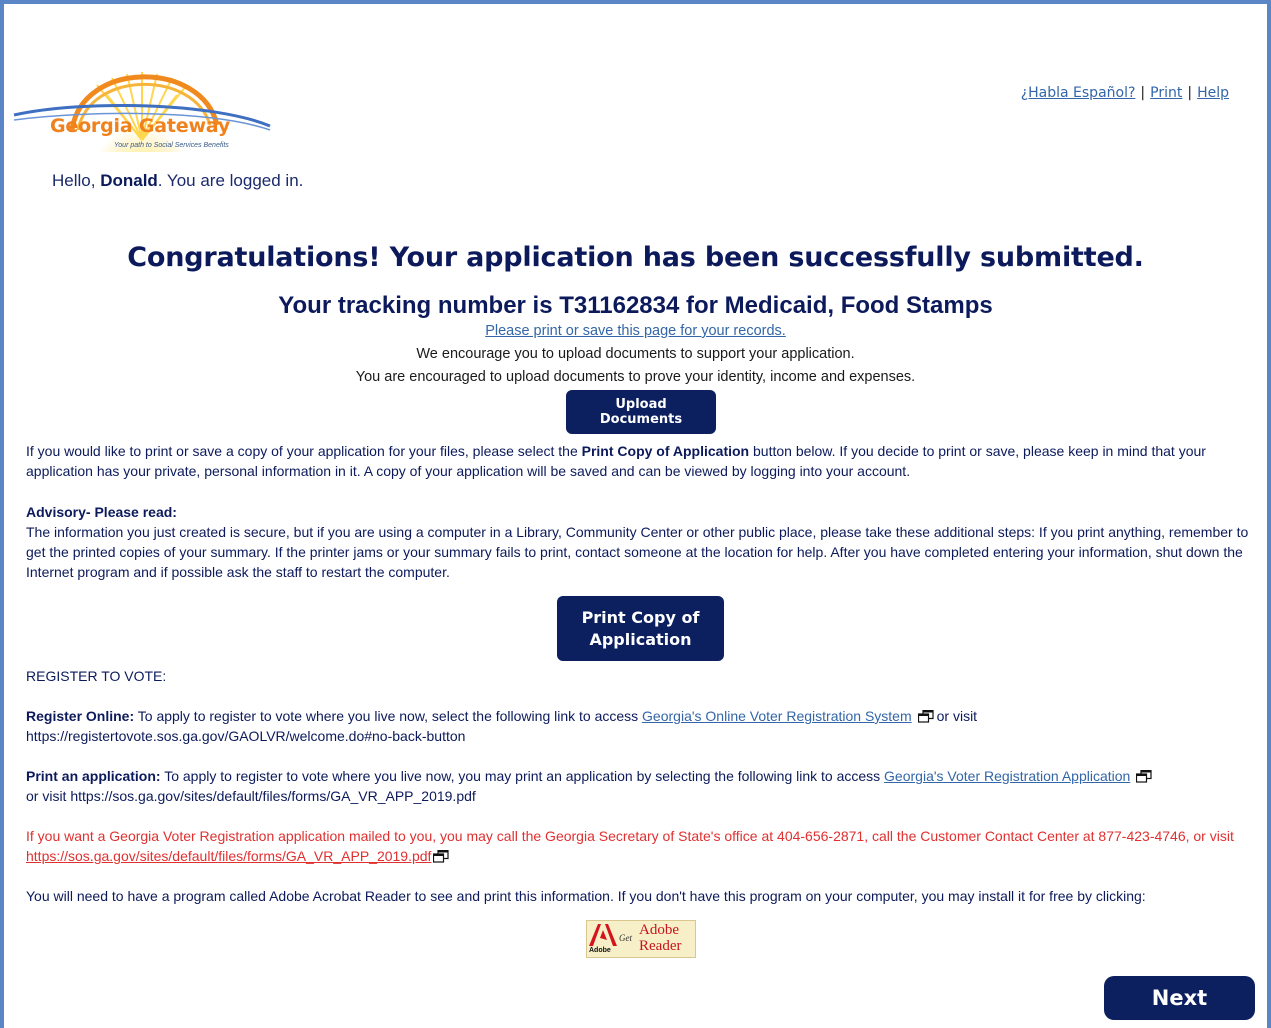 The image size is (1271, 1028). What do you see at coordinates (640, 639) in the screenshot?
I see `print-copy-label-line2: Application` at bounding box center [640, 639].